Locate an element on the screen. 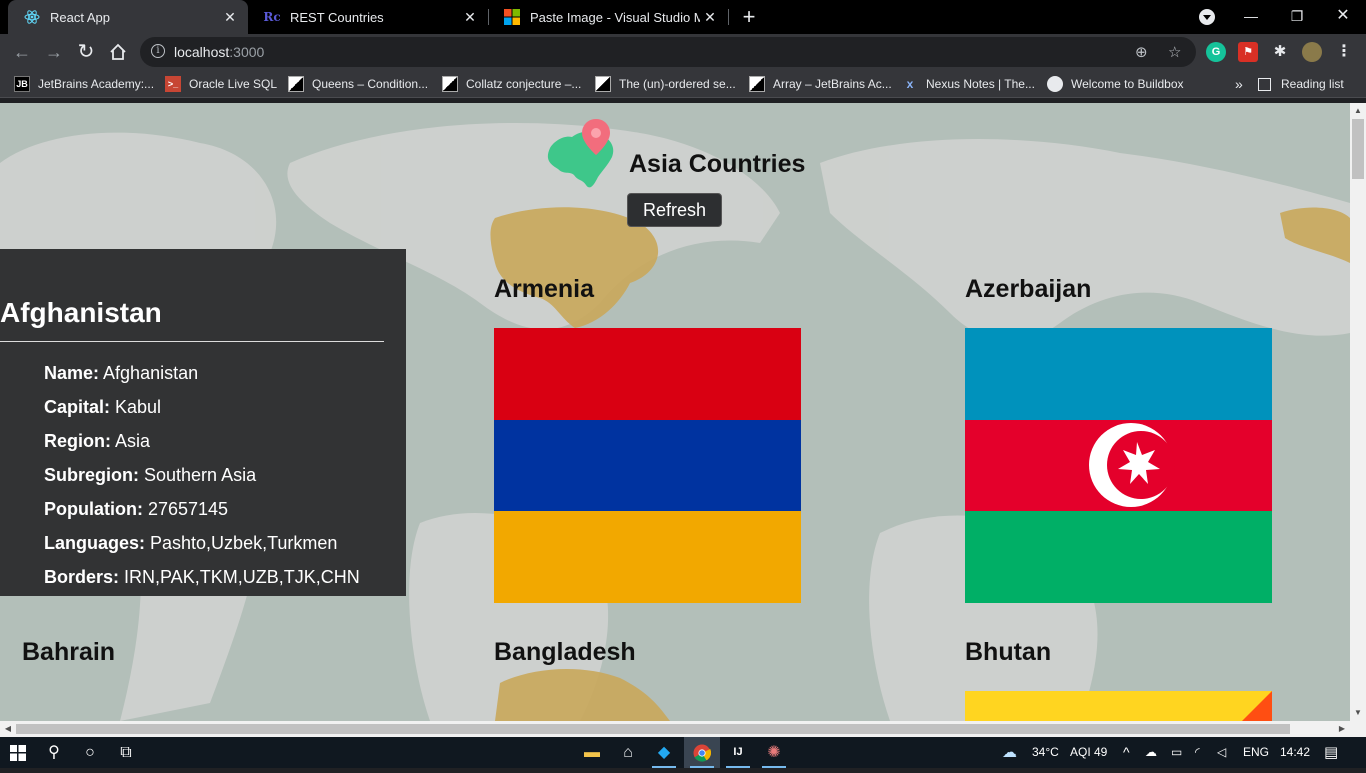 The width and height of the screenshot is (1366, 773). bookmark-item: Welcome to Buildbox is located at coordinates (1115, 84).